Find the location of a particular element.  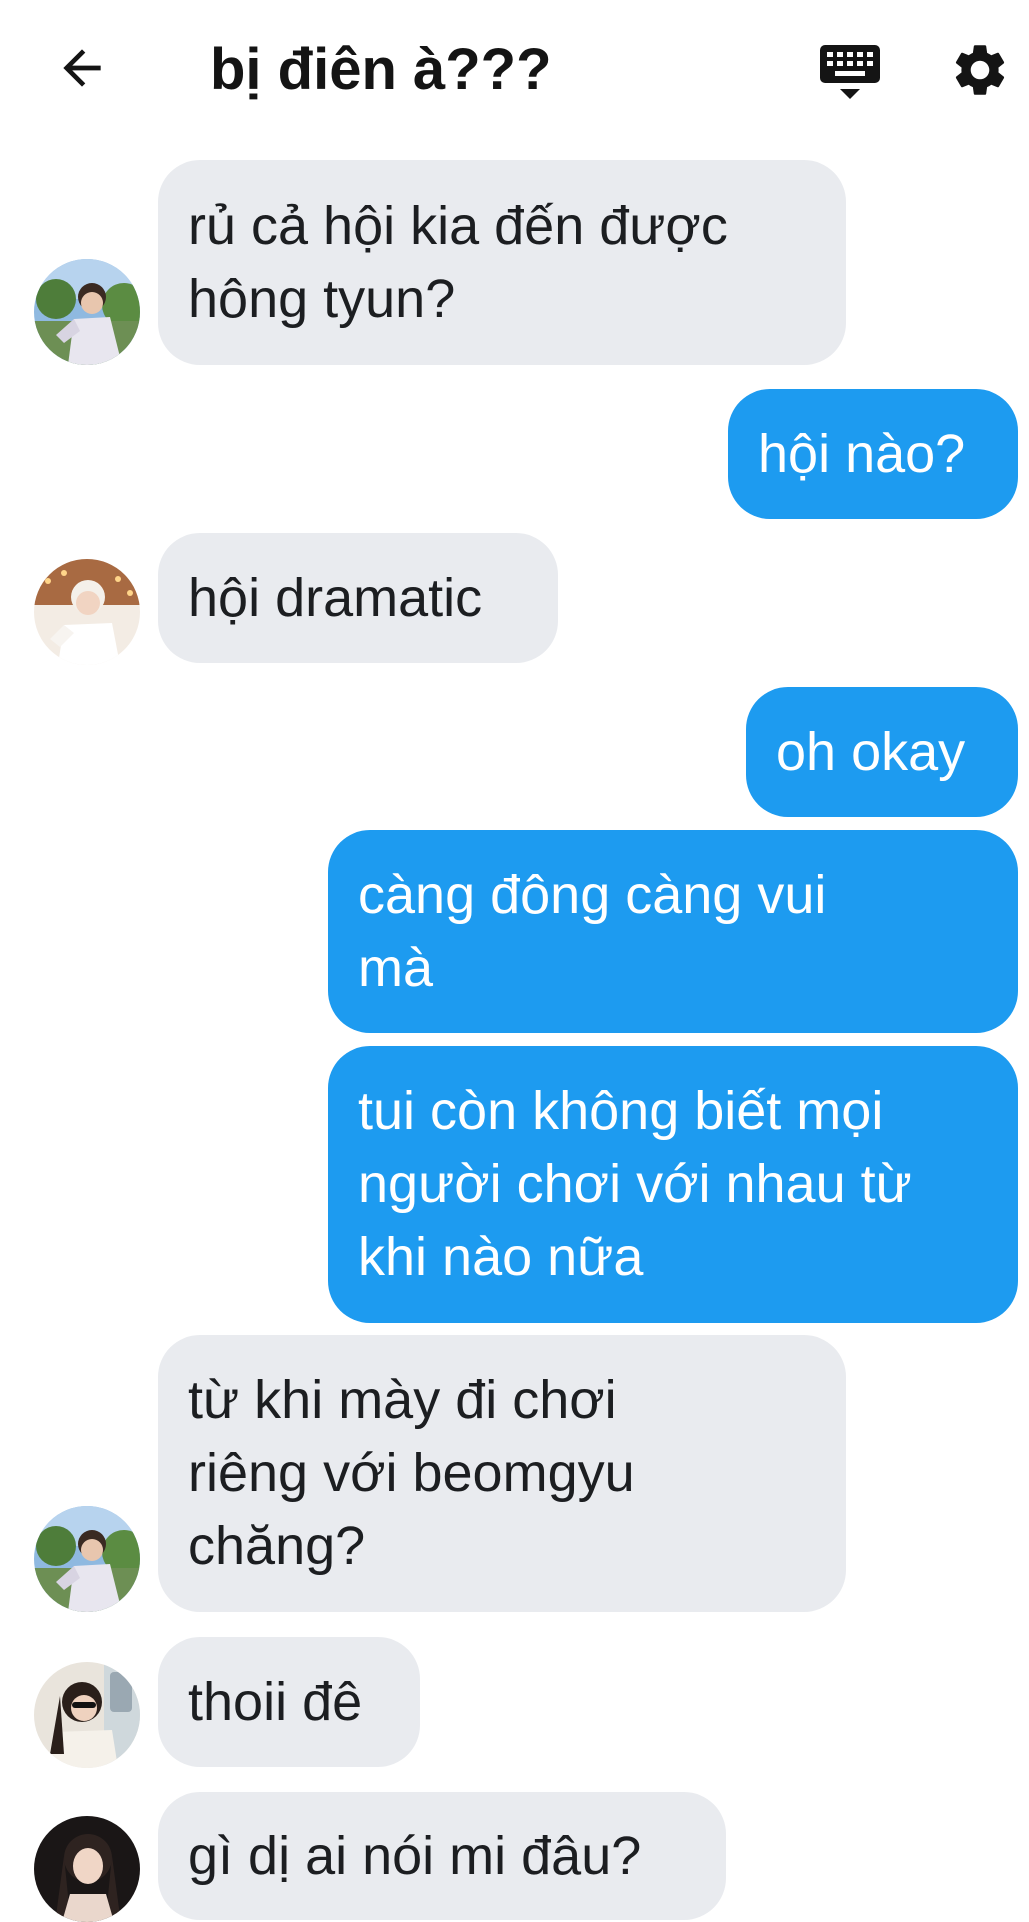

settings-button is located at coordinates (980, 70).